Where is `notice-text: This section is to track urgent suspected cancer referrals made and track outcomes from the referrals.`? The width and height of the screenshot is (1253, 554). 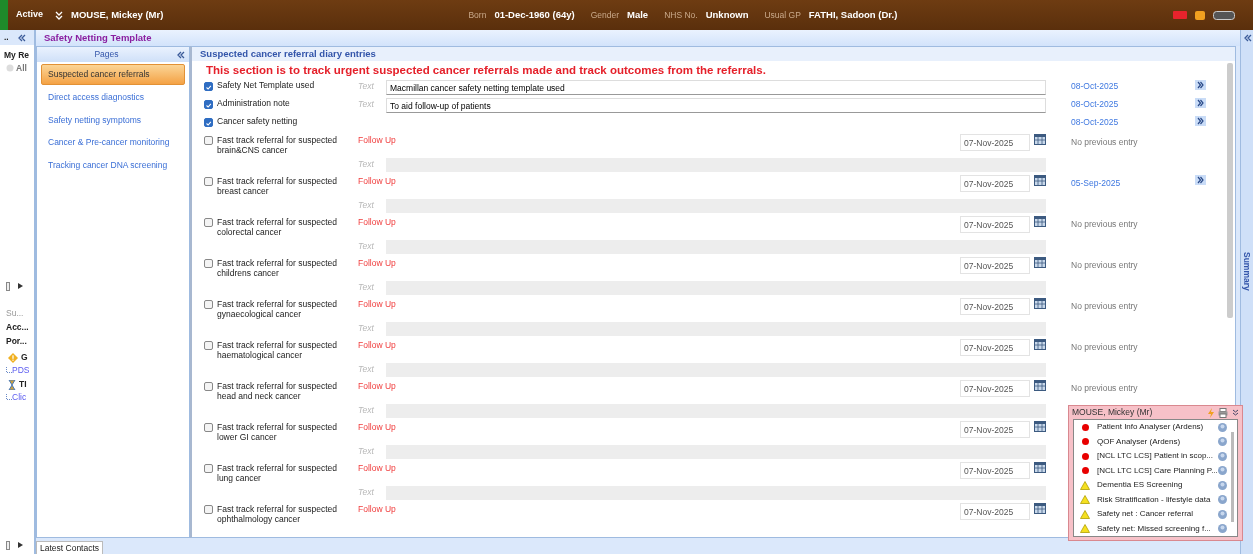 notice-text: This section is to track urgent suspected cancer referrals made and track outcomes from the referrals. is located at coordinates (486, 70).